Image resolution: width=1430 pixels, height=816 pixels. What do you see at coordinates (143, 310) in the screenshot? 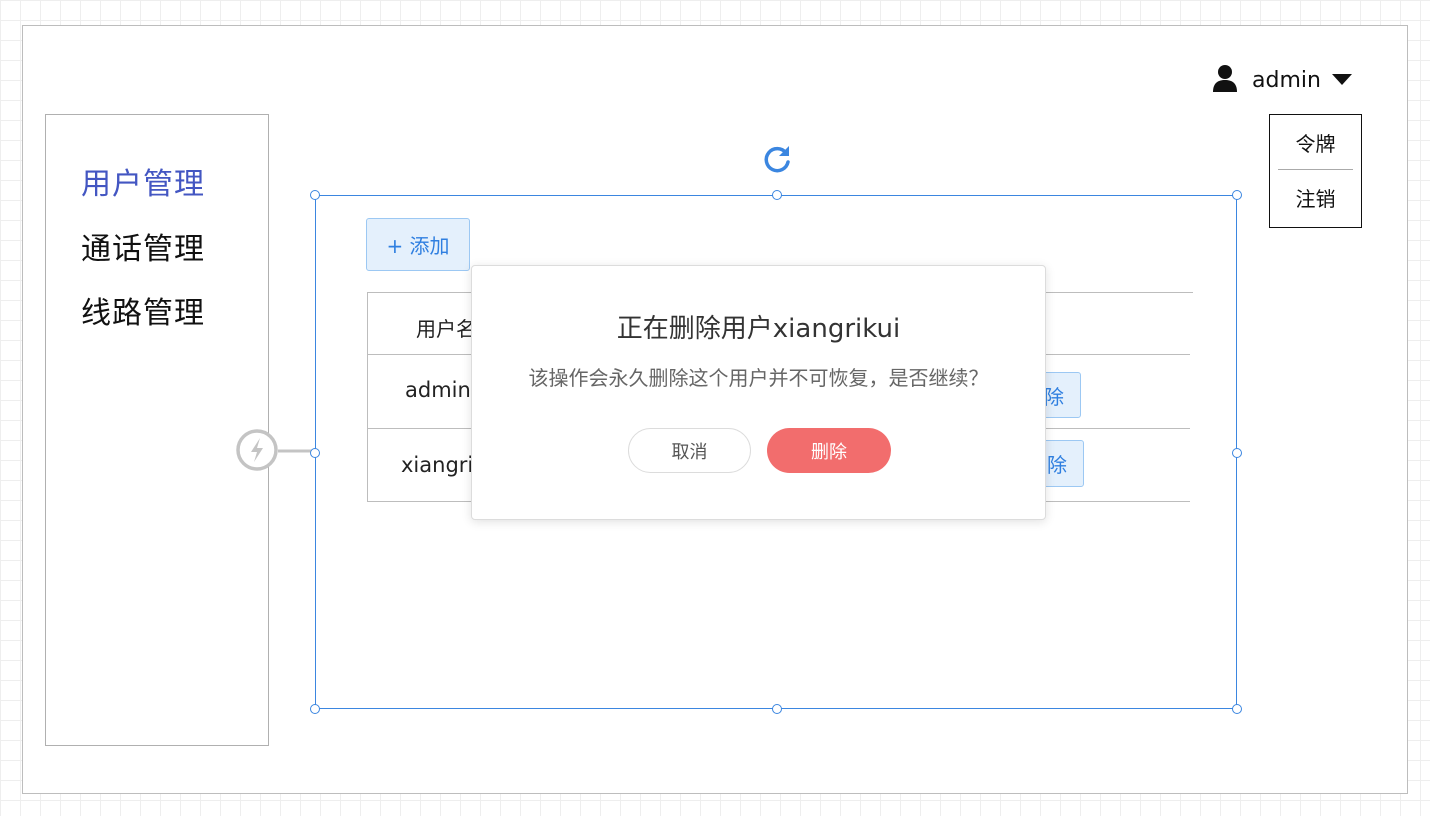
I see `sidebar-item-line-management: 线路管理` at bounding box center [143, 310].